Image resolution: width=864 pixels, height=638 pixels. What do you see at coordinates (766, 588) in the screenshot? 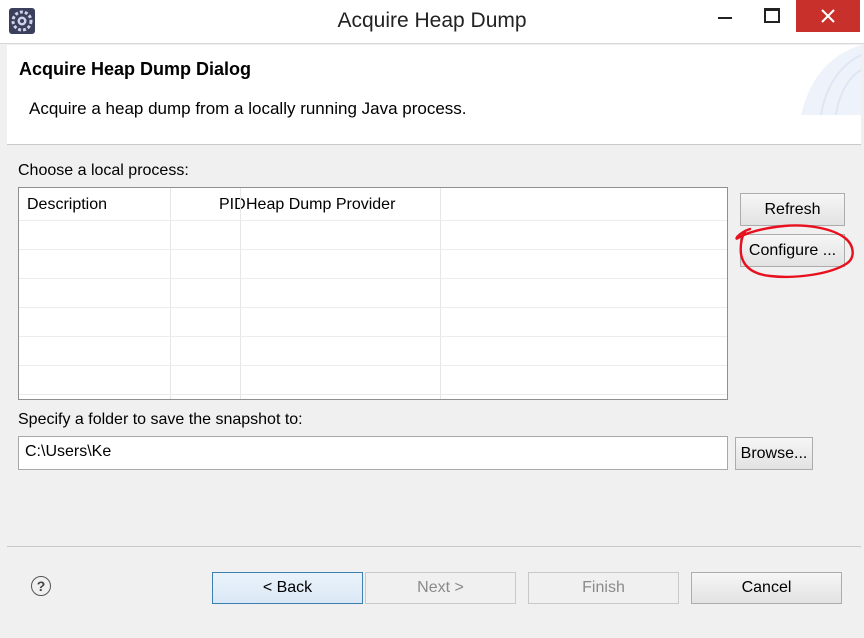
I see `cancel-button: Cancel` at bounding box center [766, 588].